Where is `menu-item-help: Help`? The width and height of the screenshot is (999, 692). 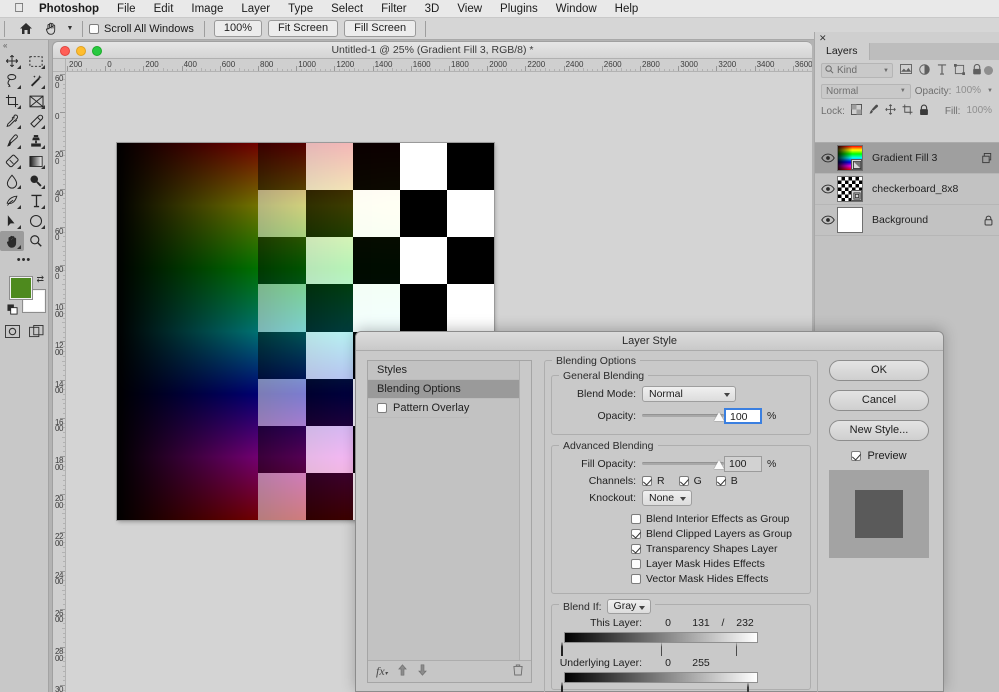 menu-item-help: Help is located at coordinates (627, 9).